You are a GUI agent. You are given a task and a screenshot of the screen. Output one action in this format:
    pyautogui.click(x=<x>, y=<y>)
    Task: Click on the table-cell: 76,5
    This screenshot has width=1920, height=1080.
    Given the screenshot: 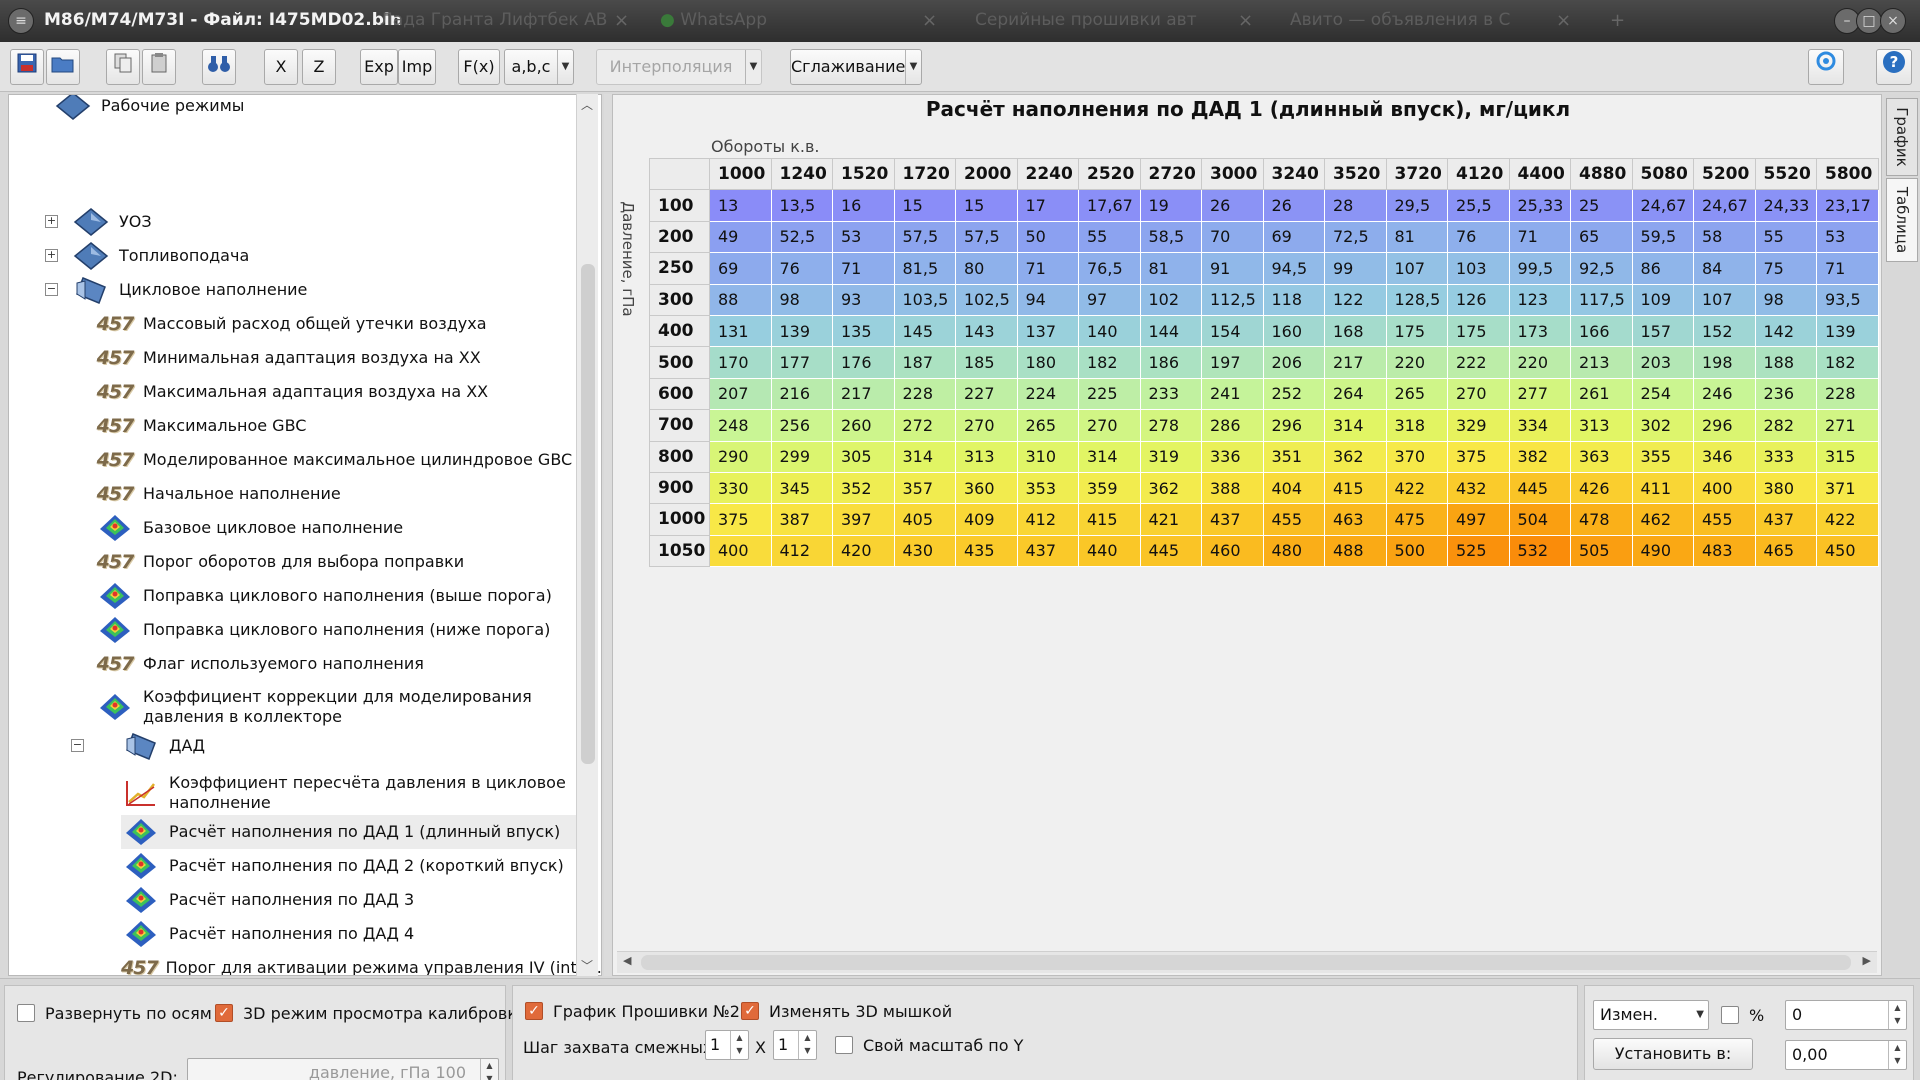 What is the action you would take?
    pyautogui.click(x=1109, y=268)
    